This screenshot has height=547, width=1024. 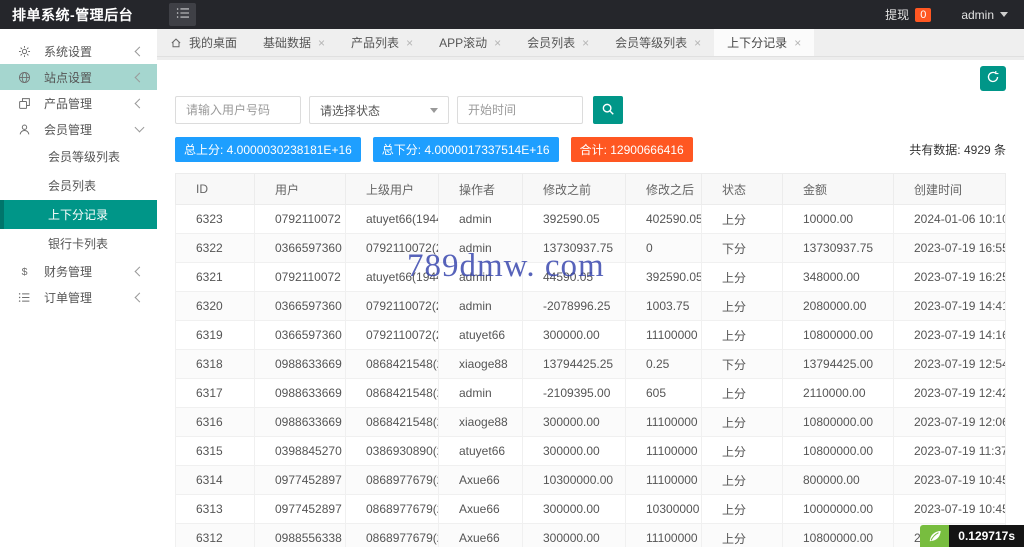 I want to click on col-id: ID, so click(x=215, y=189).